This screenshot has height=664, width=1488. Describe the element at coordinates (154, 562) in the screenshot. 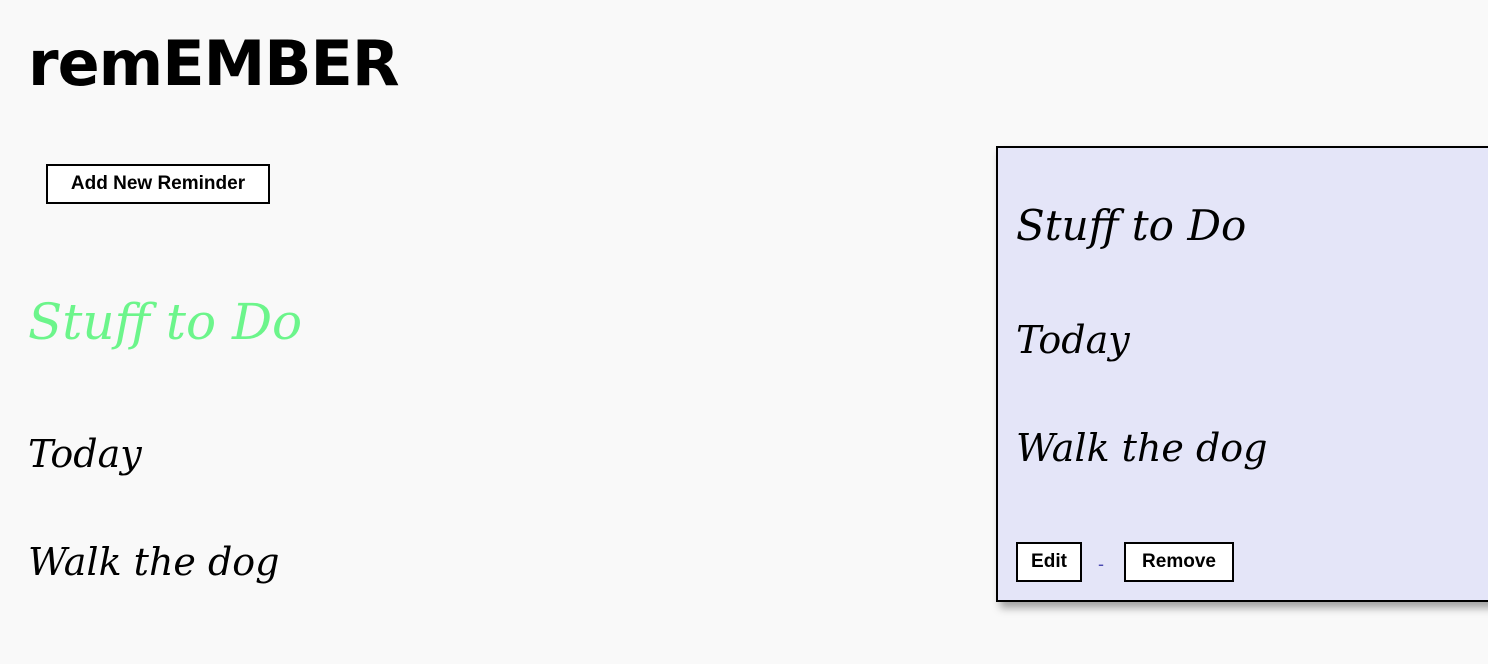

I see `reminder-list-item-task: Walk the dog` at that location.